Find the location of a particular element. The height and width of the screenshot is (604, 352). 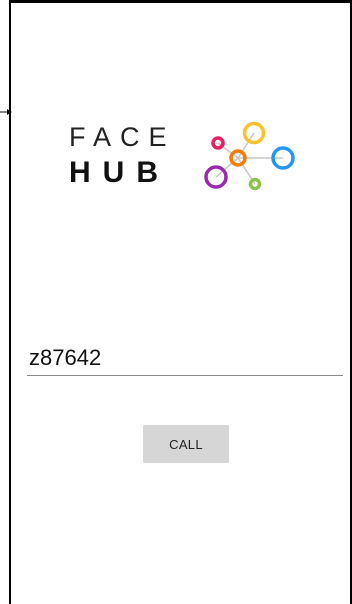

window-frame-left is located at coordinates (10, 302).